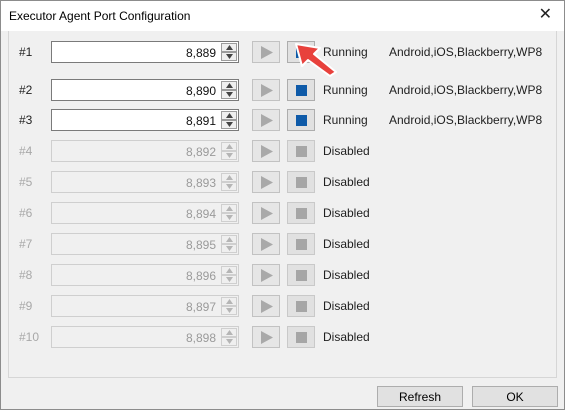 The width and height of the screenshot is (565, 410). I want to click on port-input: 8,897, so click(145, 306).